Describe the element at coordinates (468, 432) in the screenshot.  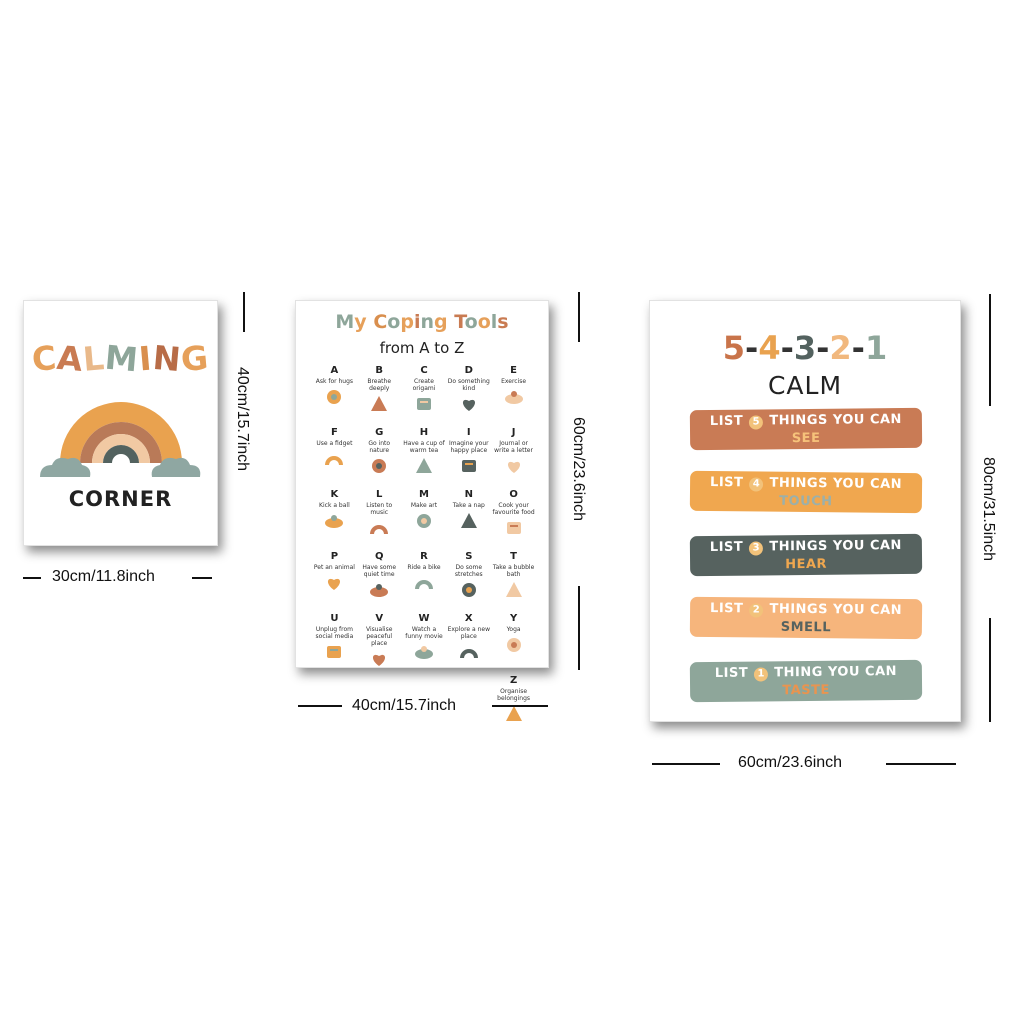
I see `item-letter: I` at that location.